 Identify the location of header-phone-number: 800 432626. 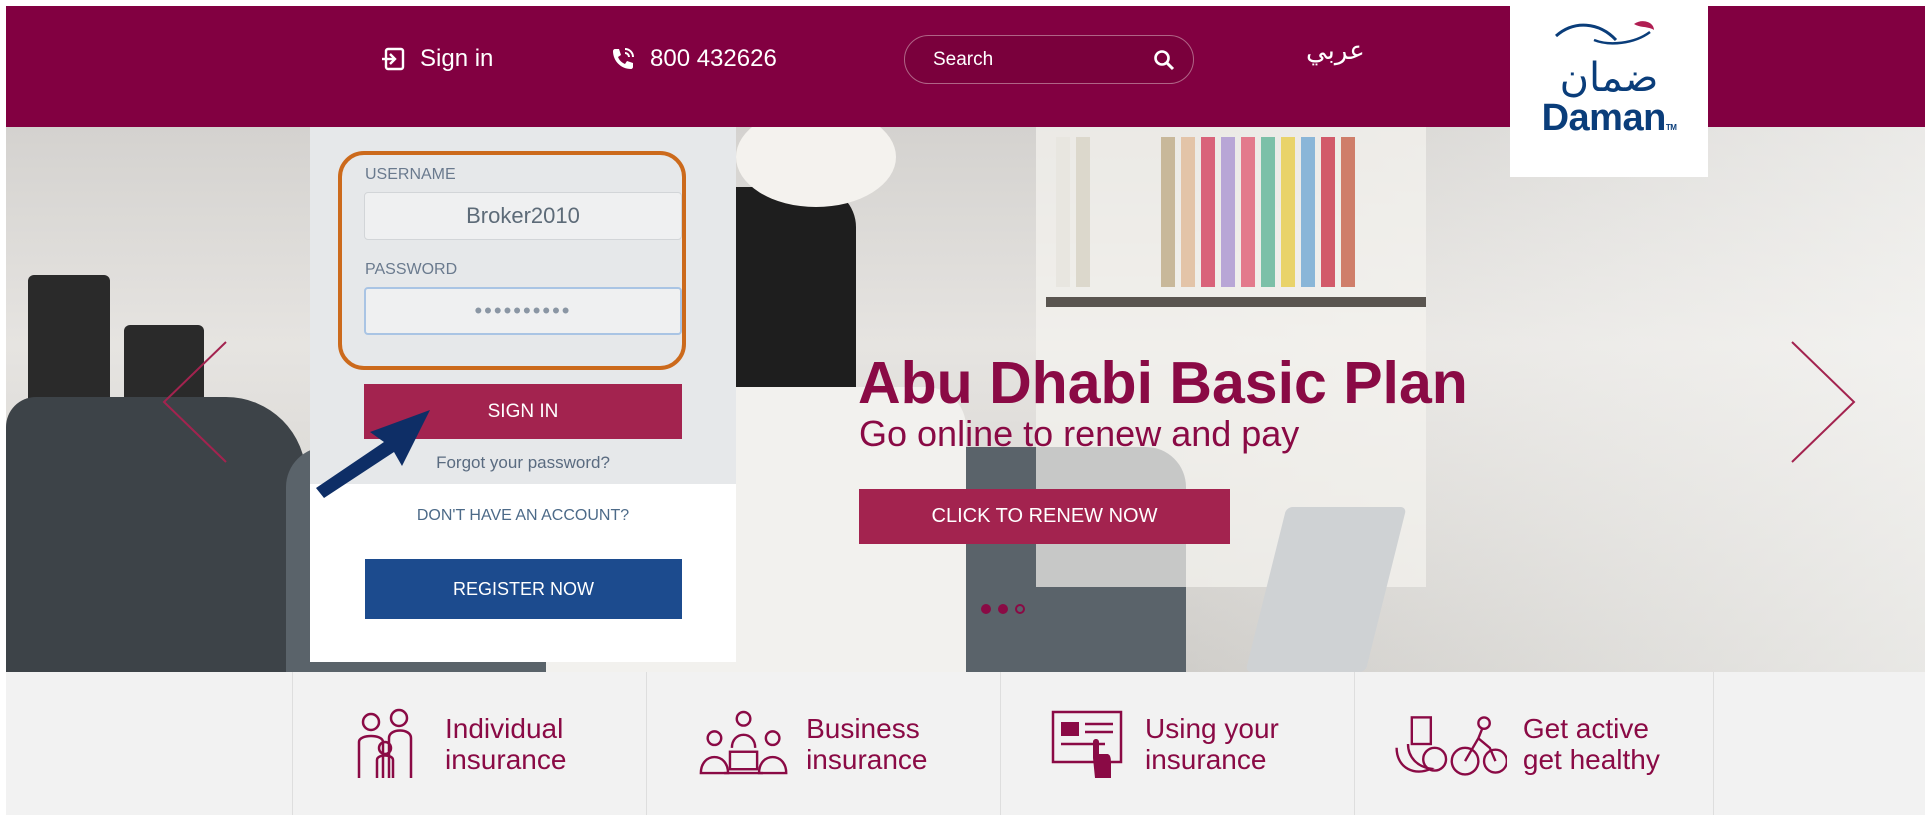
(713, 58).